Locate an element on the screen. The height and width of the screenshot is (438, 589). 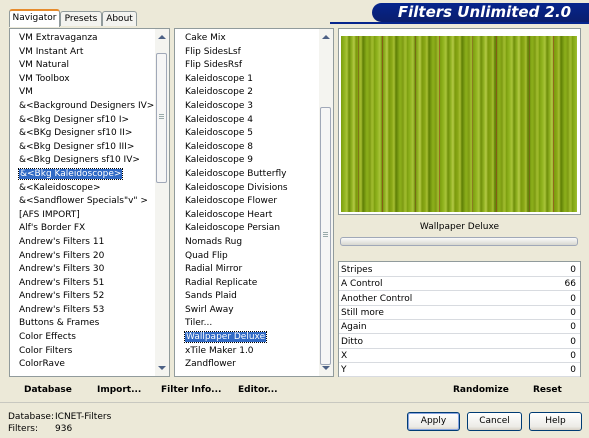
category-item: &<BKg Designer sf10 II> is located at coordinates (86, 134).